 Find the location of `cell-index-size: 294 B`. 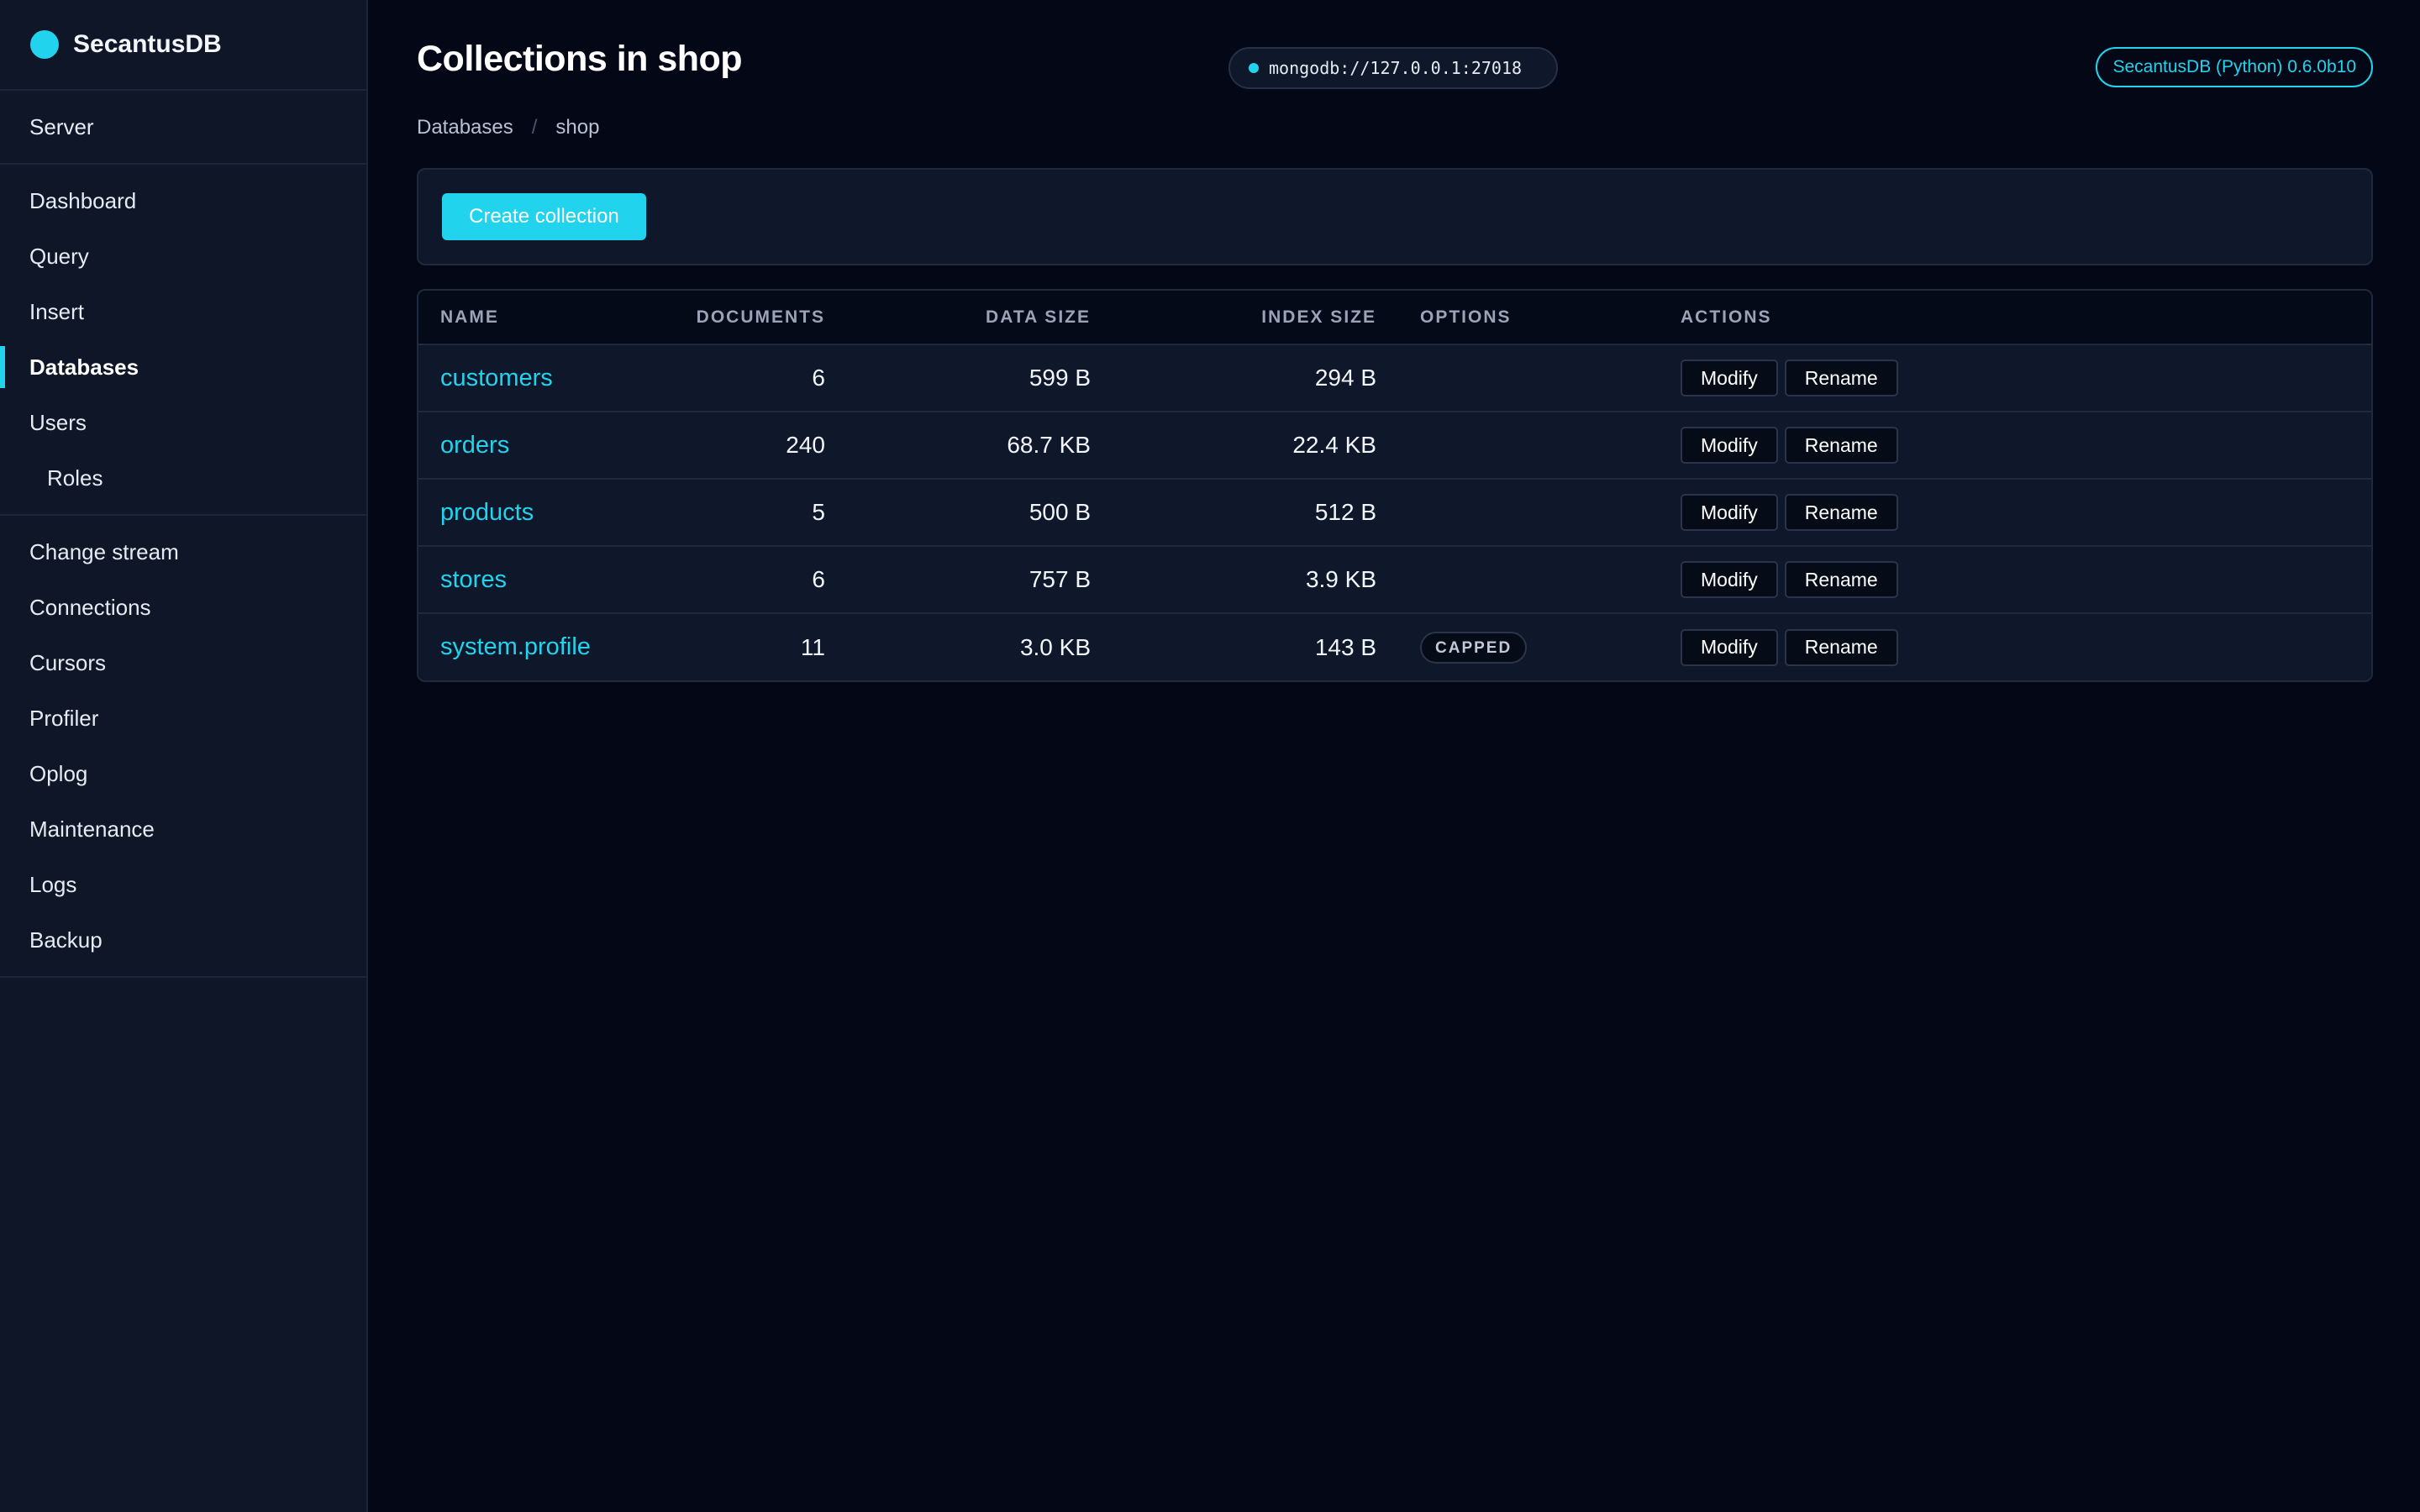

cell-index-size: 294 B is located at coordinates (1255, 378).